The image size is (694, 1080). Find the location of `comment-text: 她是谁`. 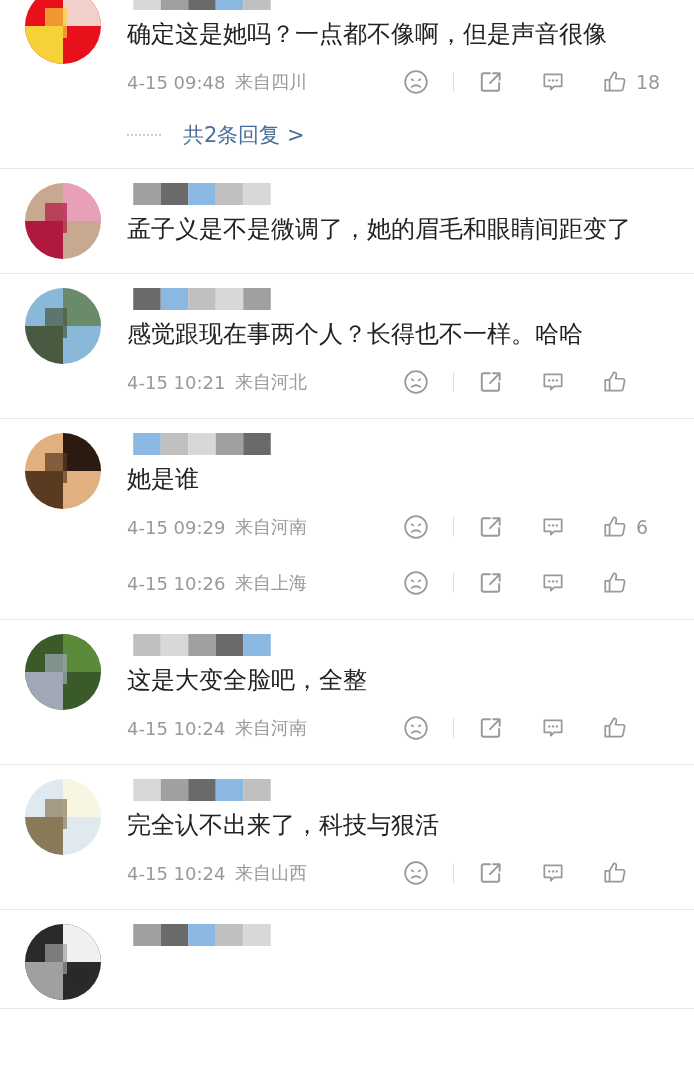

comment-text: 她是谁 is located at coordinates (163, 479).